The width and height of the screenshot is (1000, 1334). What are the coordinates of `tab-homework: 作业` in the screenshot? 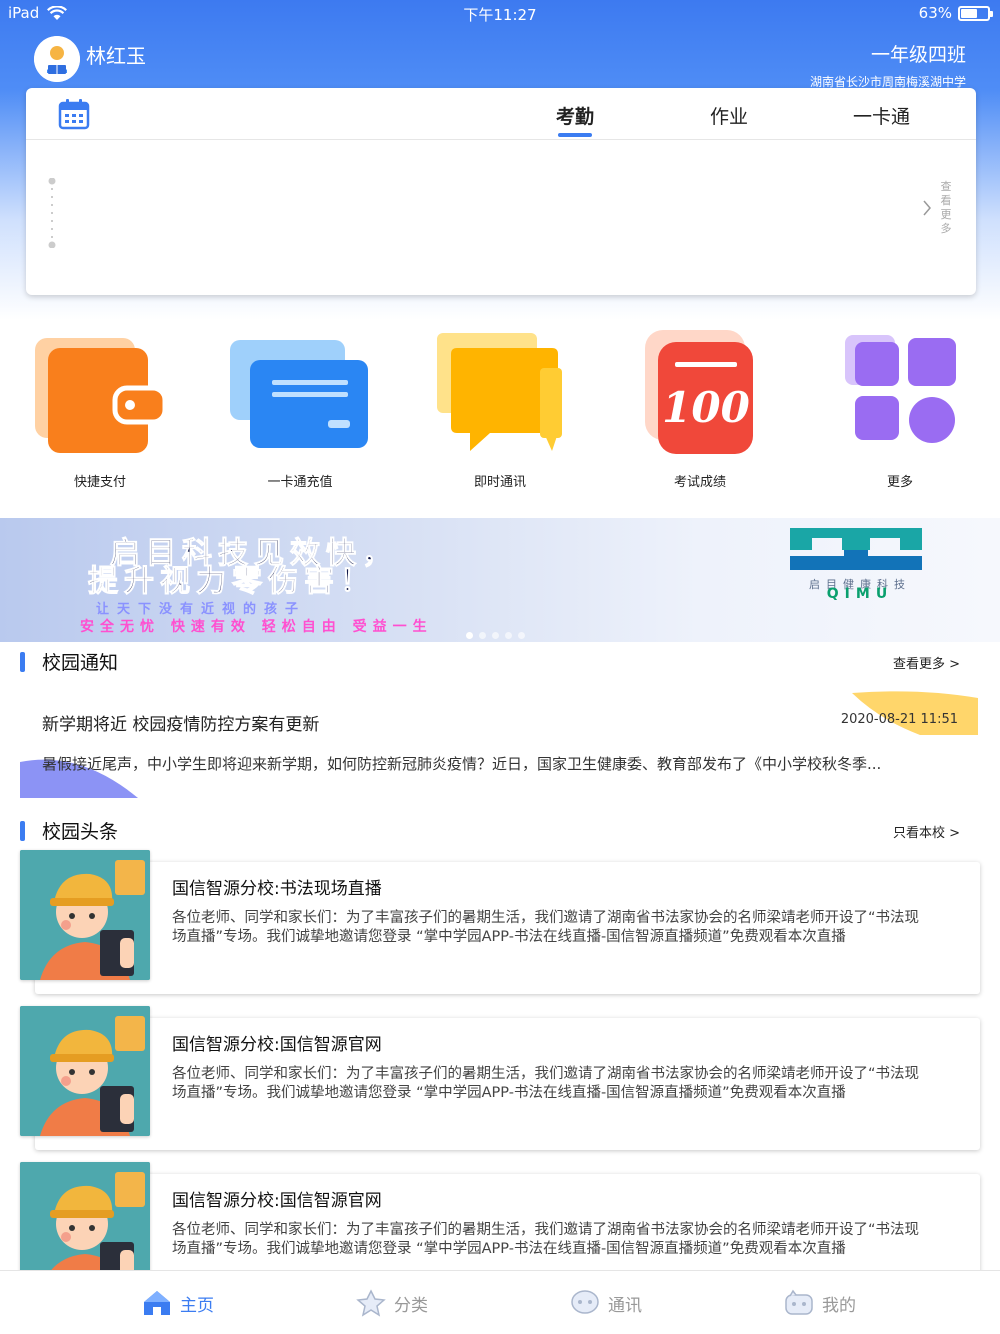 It's located at (729, 115).